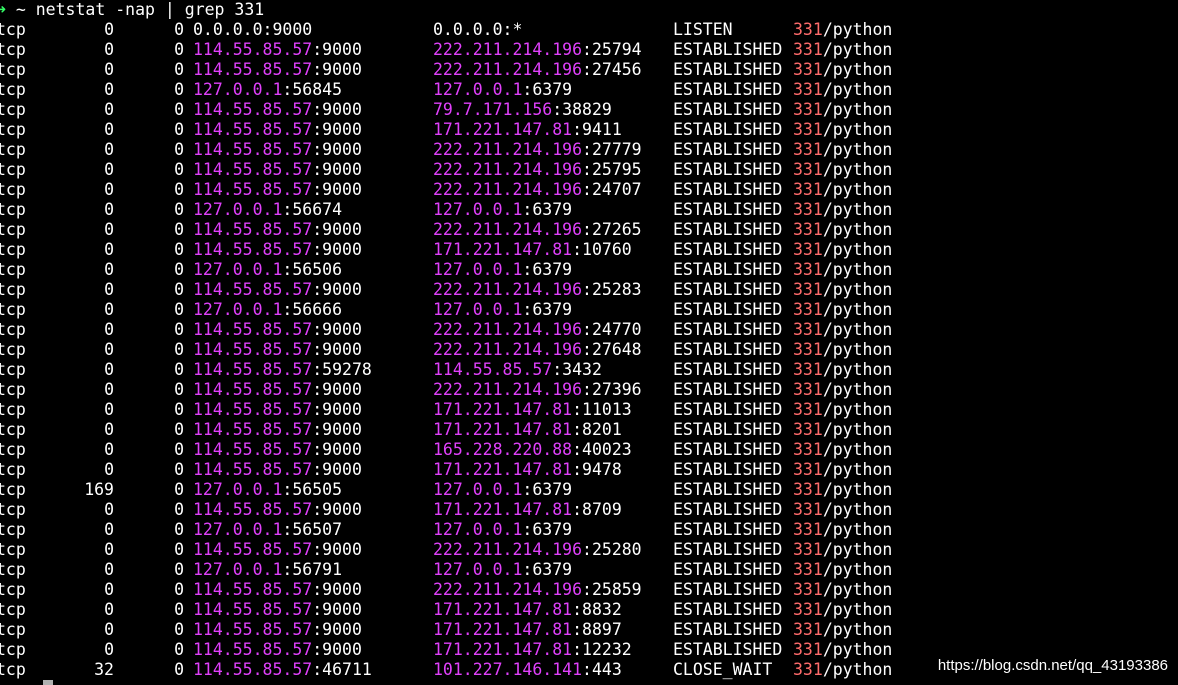 Image resolution: width=1178 pixels, height=685 pixels. I want to click on local-address-cell: 127.0.0.1:56674, so click(267, 210).